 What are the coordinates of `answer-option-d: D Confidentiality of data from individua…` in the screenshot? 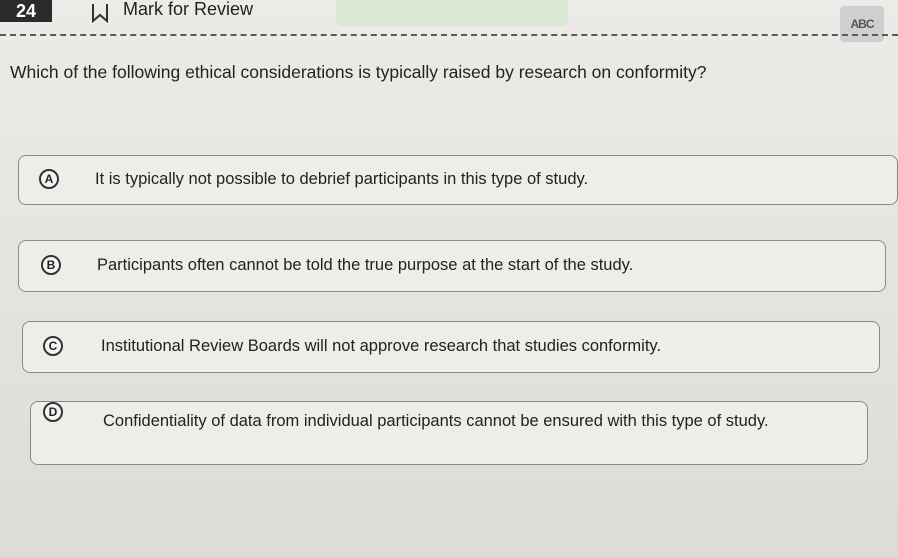 It's located at (449, 433).